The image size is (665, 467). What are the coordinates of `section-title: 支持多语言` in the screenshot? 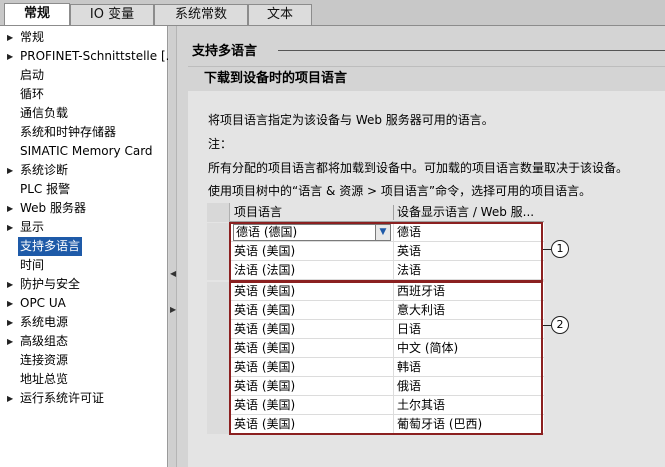 It's located at (228, 49).